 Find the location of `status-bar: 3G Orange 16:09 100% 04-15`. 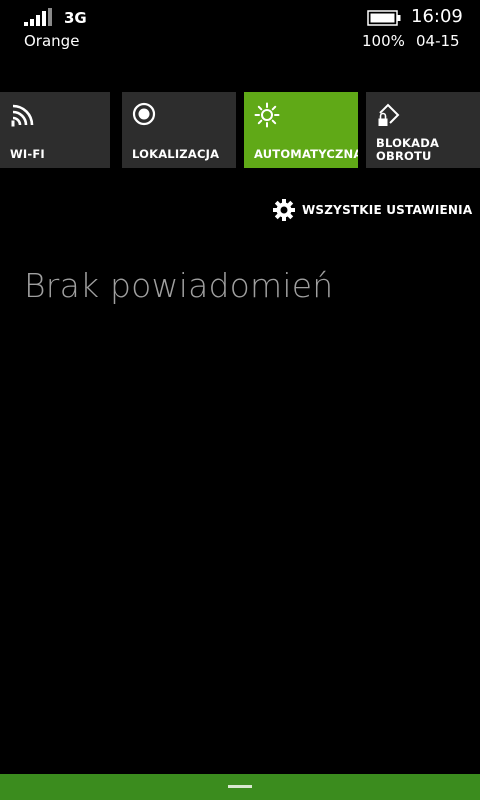

status-bar: 3G Orange 16:09 100% 04-15 is located at coordinates (240, 30).